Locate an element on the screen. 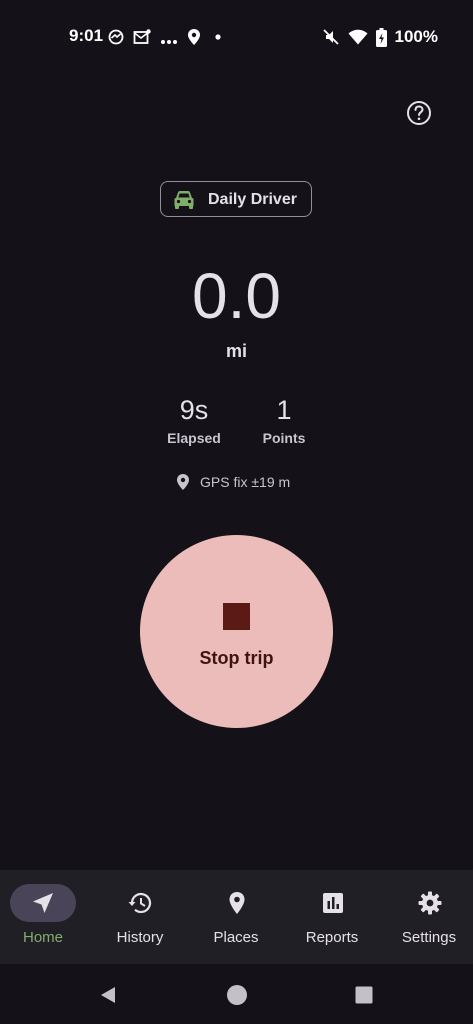 This screenshot has height=1024, width=473. home-icon is located at coordinates (237, 995).